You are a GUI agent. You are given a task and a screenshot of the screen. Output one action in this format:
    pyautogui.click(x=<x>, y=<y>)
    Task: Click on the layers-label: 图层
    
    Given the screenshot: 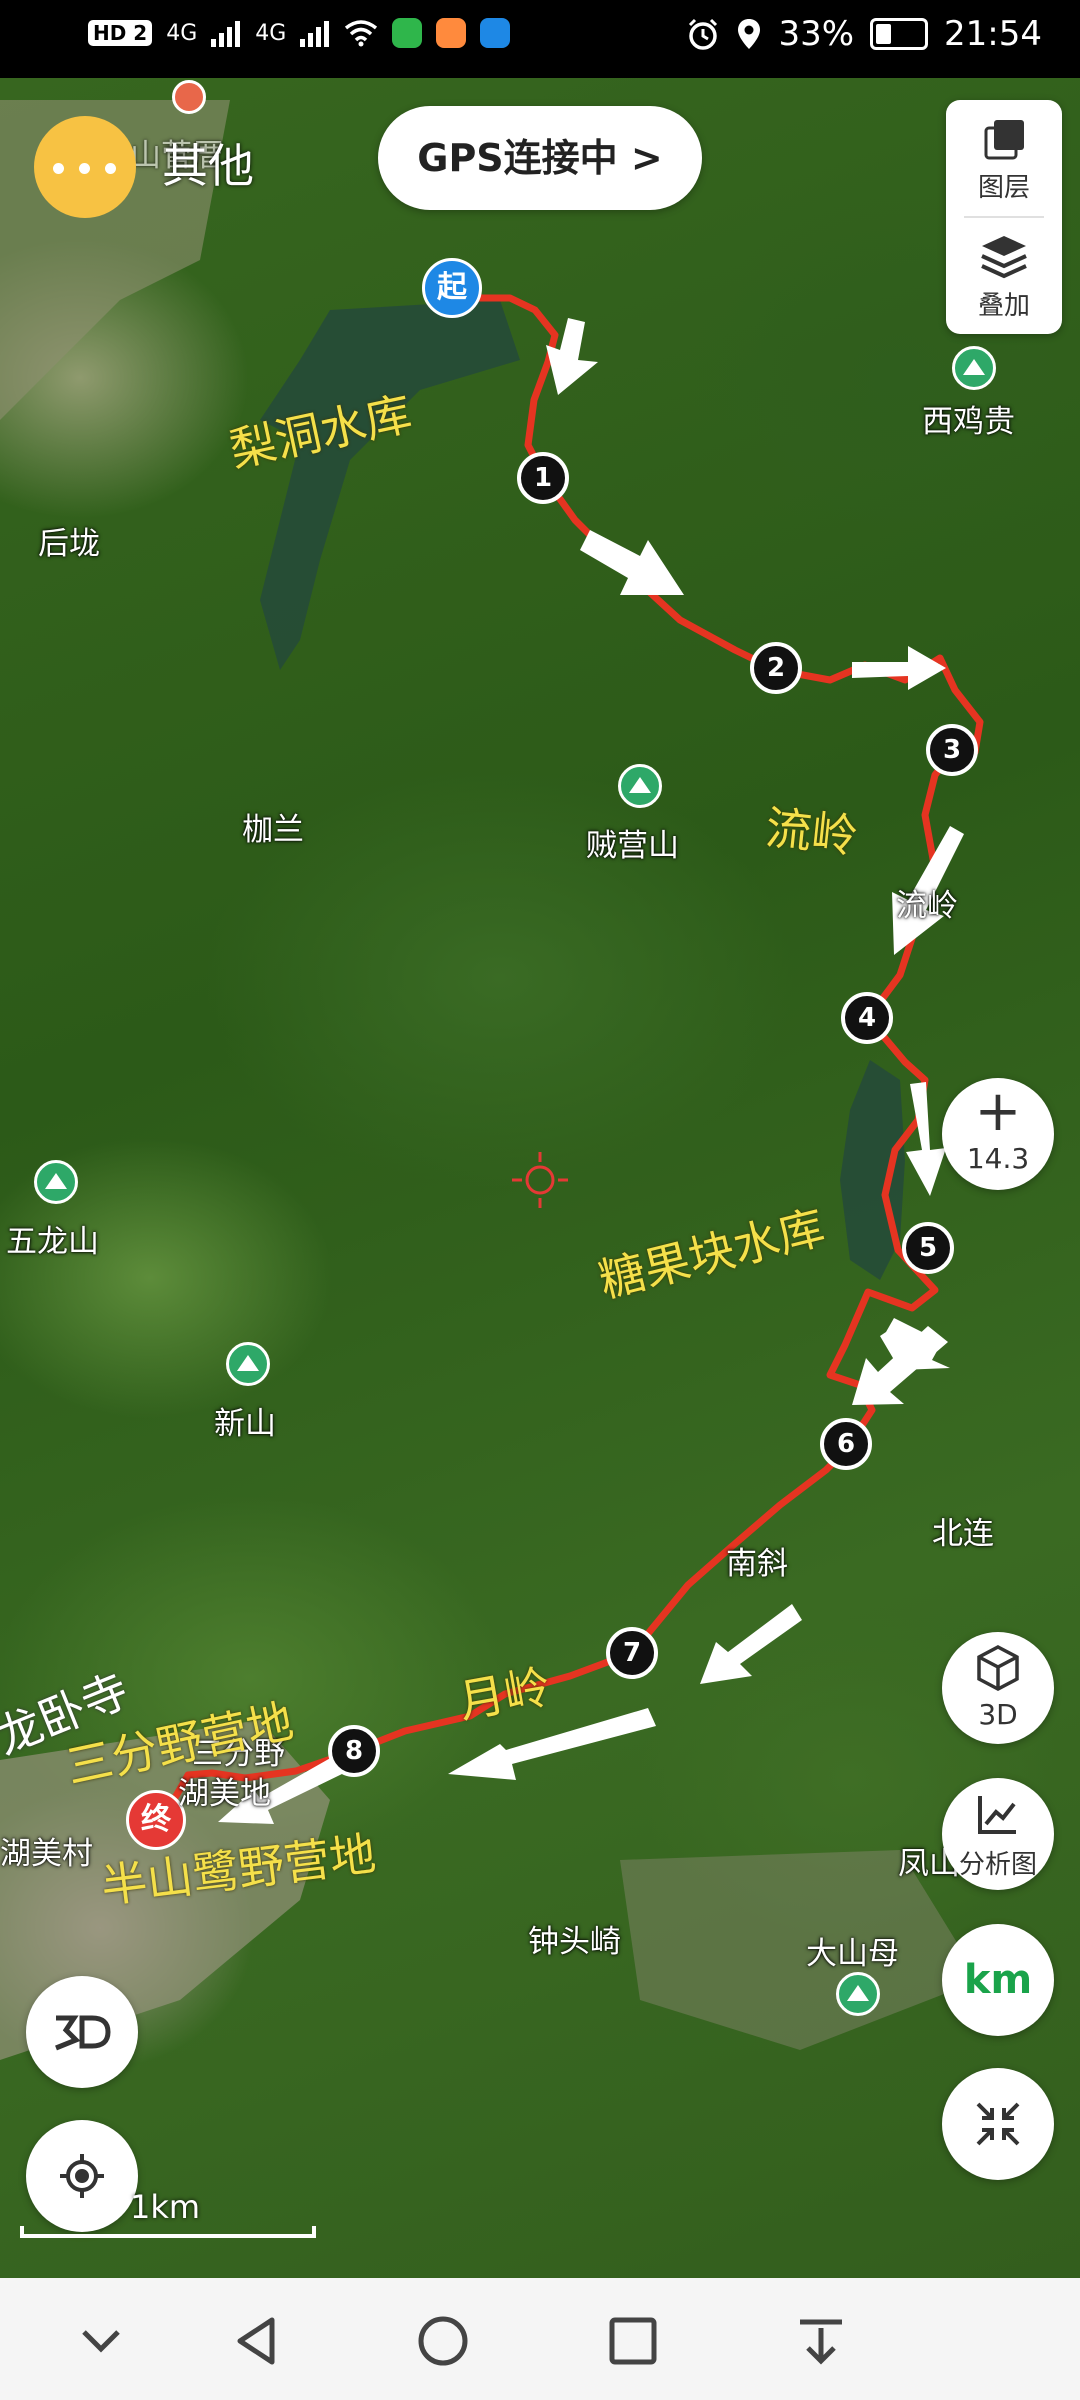 What is the action you would take?
    pyautogui.click(x=1003, y=188)
    